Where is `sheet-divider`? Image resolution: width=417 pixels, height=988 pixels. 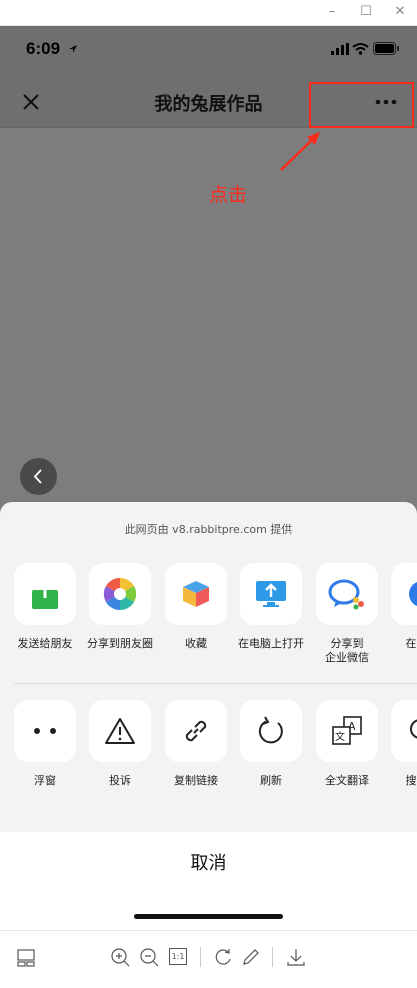
sheet-divider is located at coordinates (215, 683).